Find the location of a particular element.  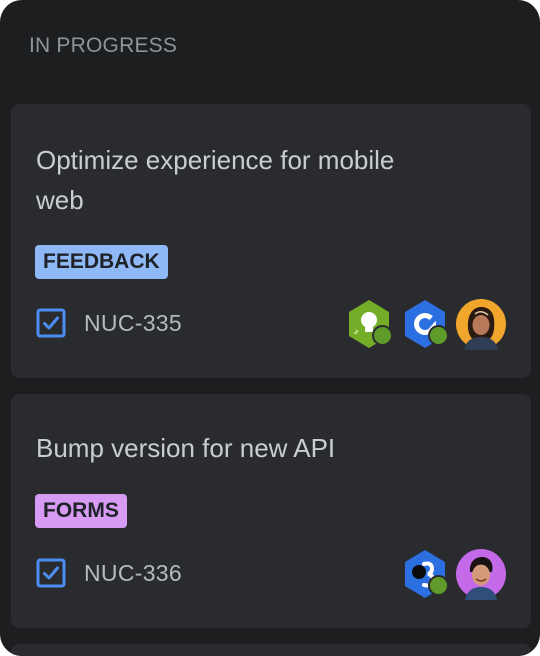

wrench-app-avatar is located at coordinates (425, 324).